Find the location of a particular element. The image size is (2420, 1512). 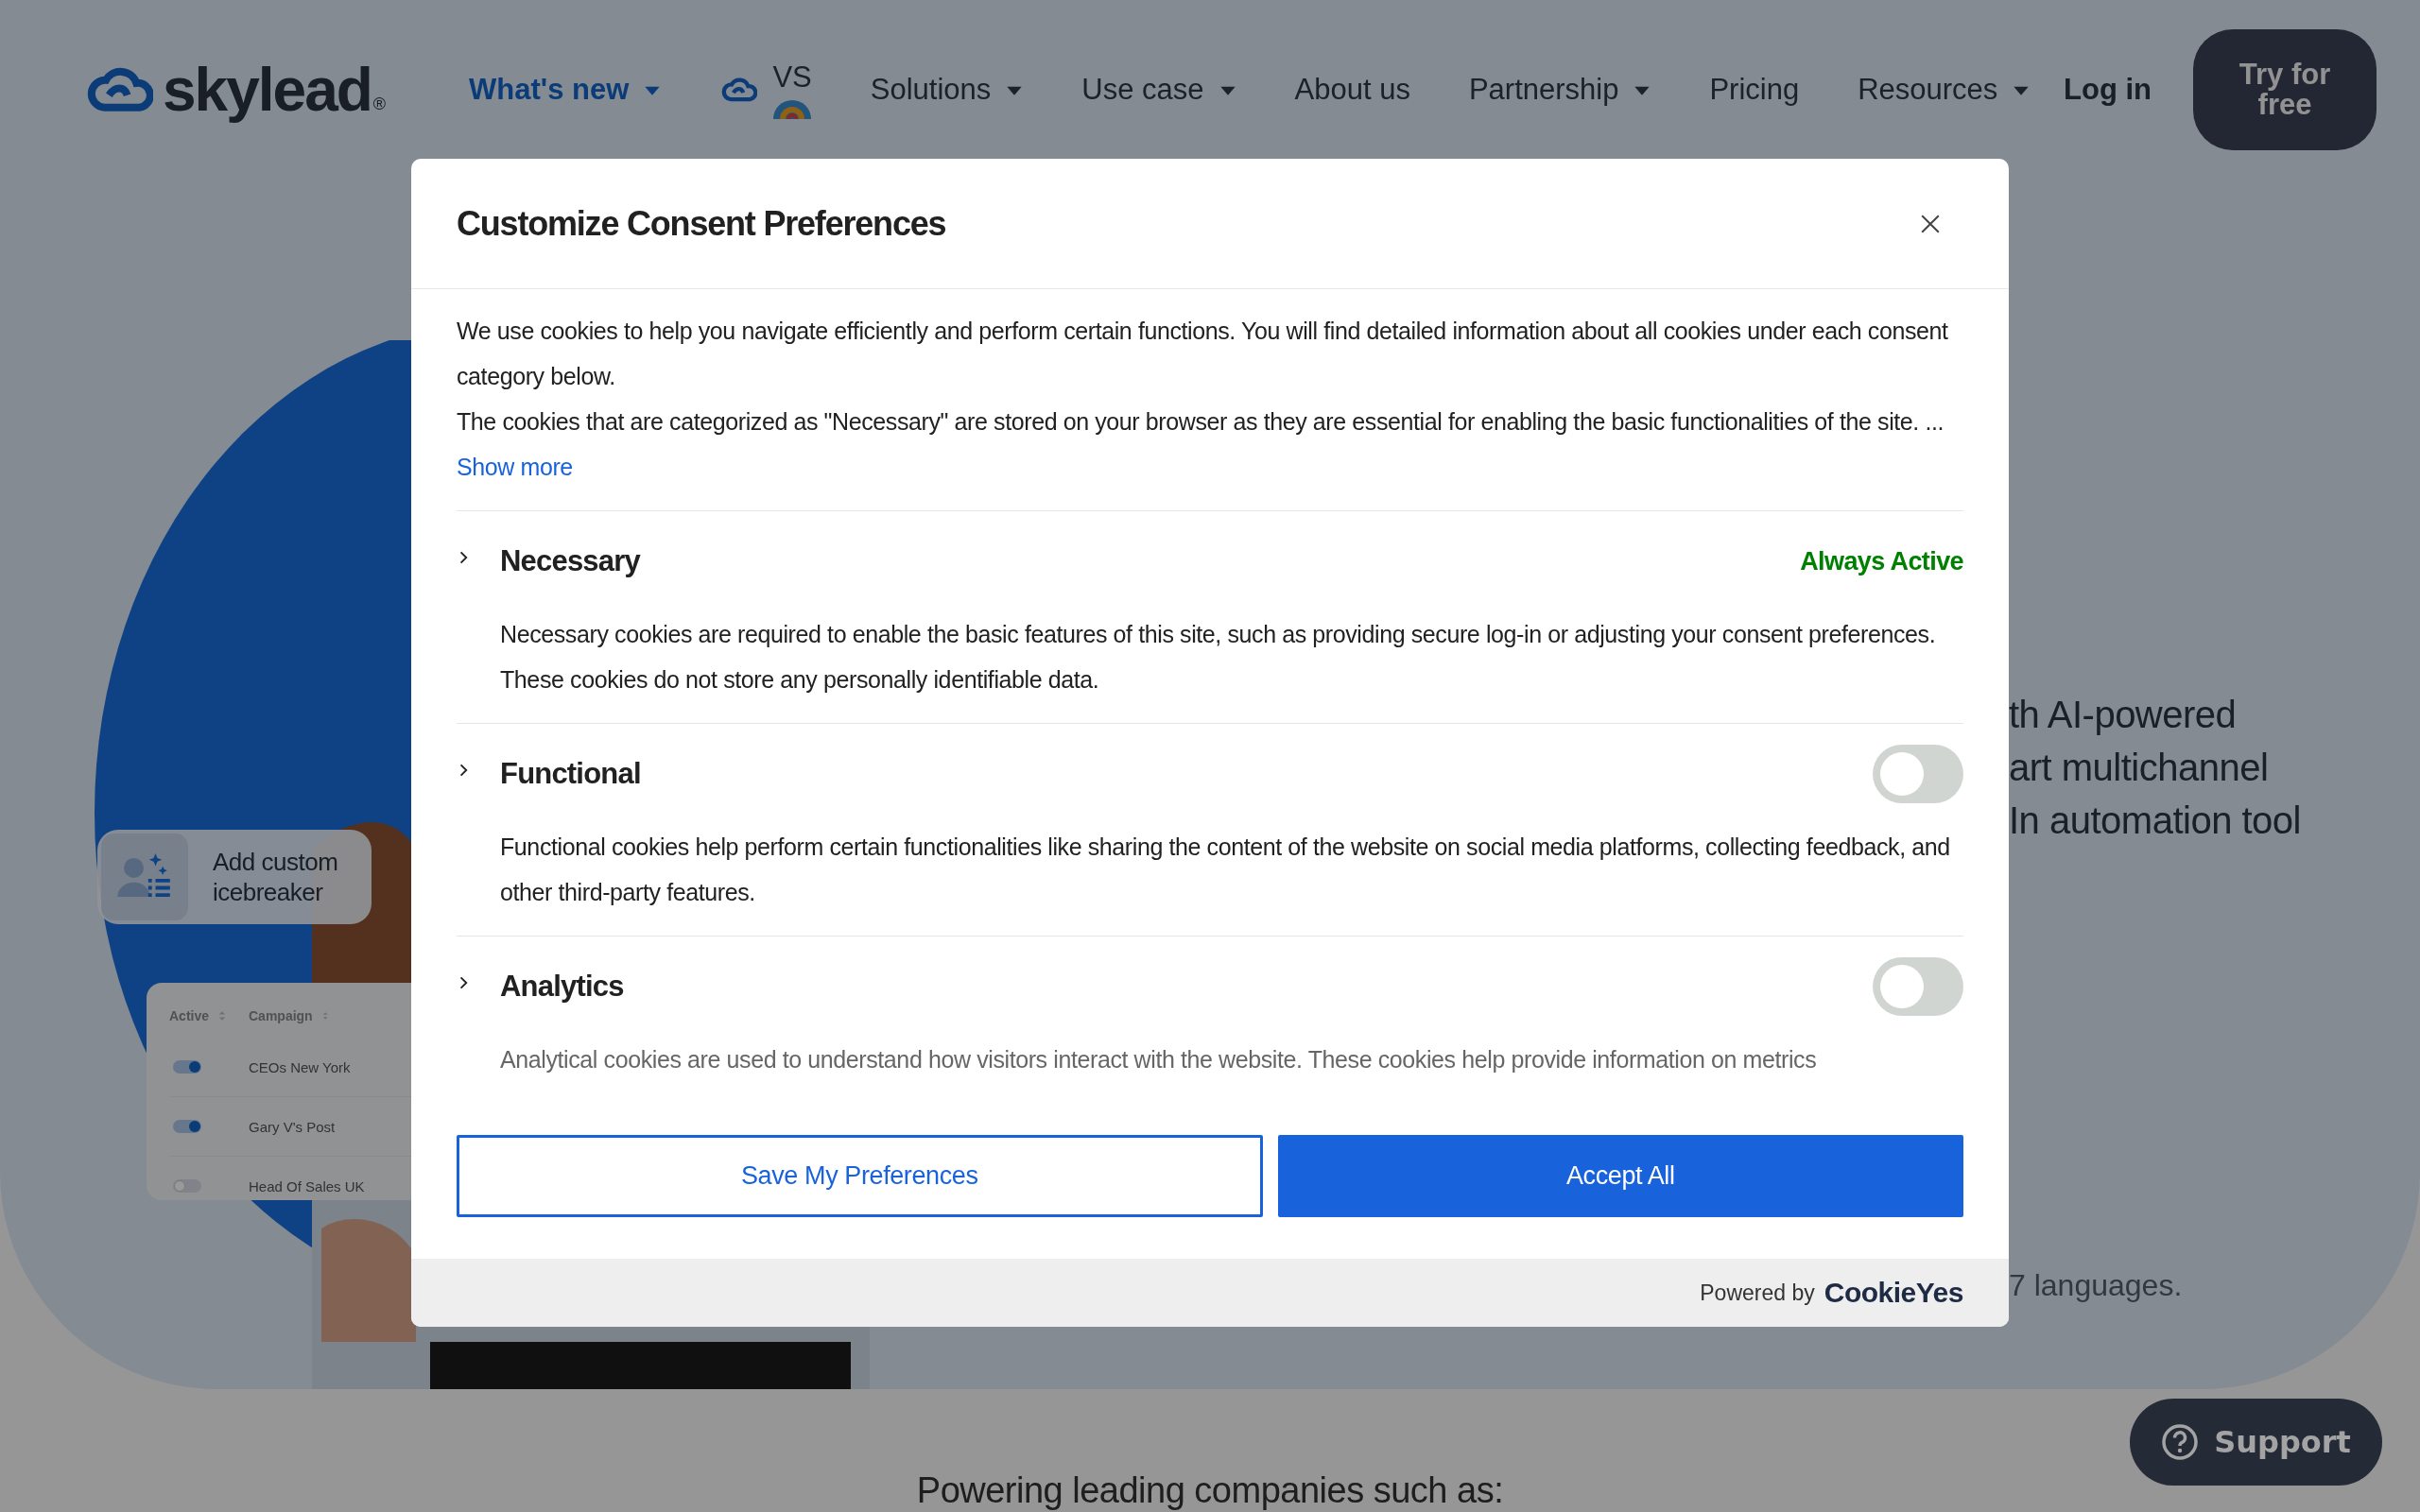

table-cell: Head Of Sales UK is located at coordinates (307, 1185).